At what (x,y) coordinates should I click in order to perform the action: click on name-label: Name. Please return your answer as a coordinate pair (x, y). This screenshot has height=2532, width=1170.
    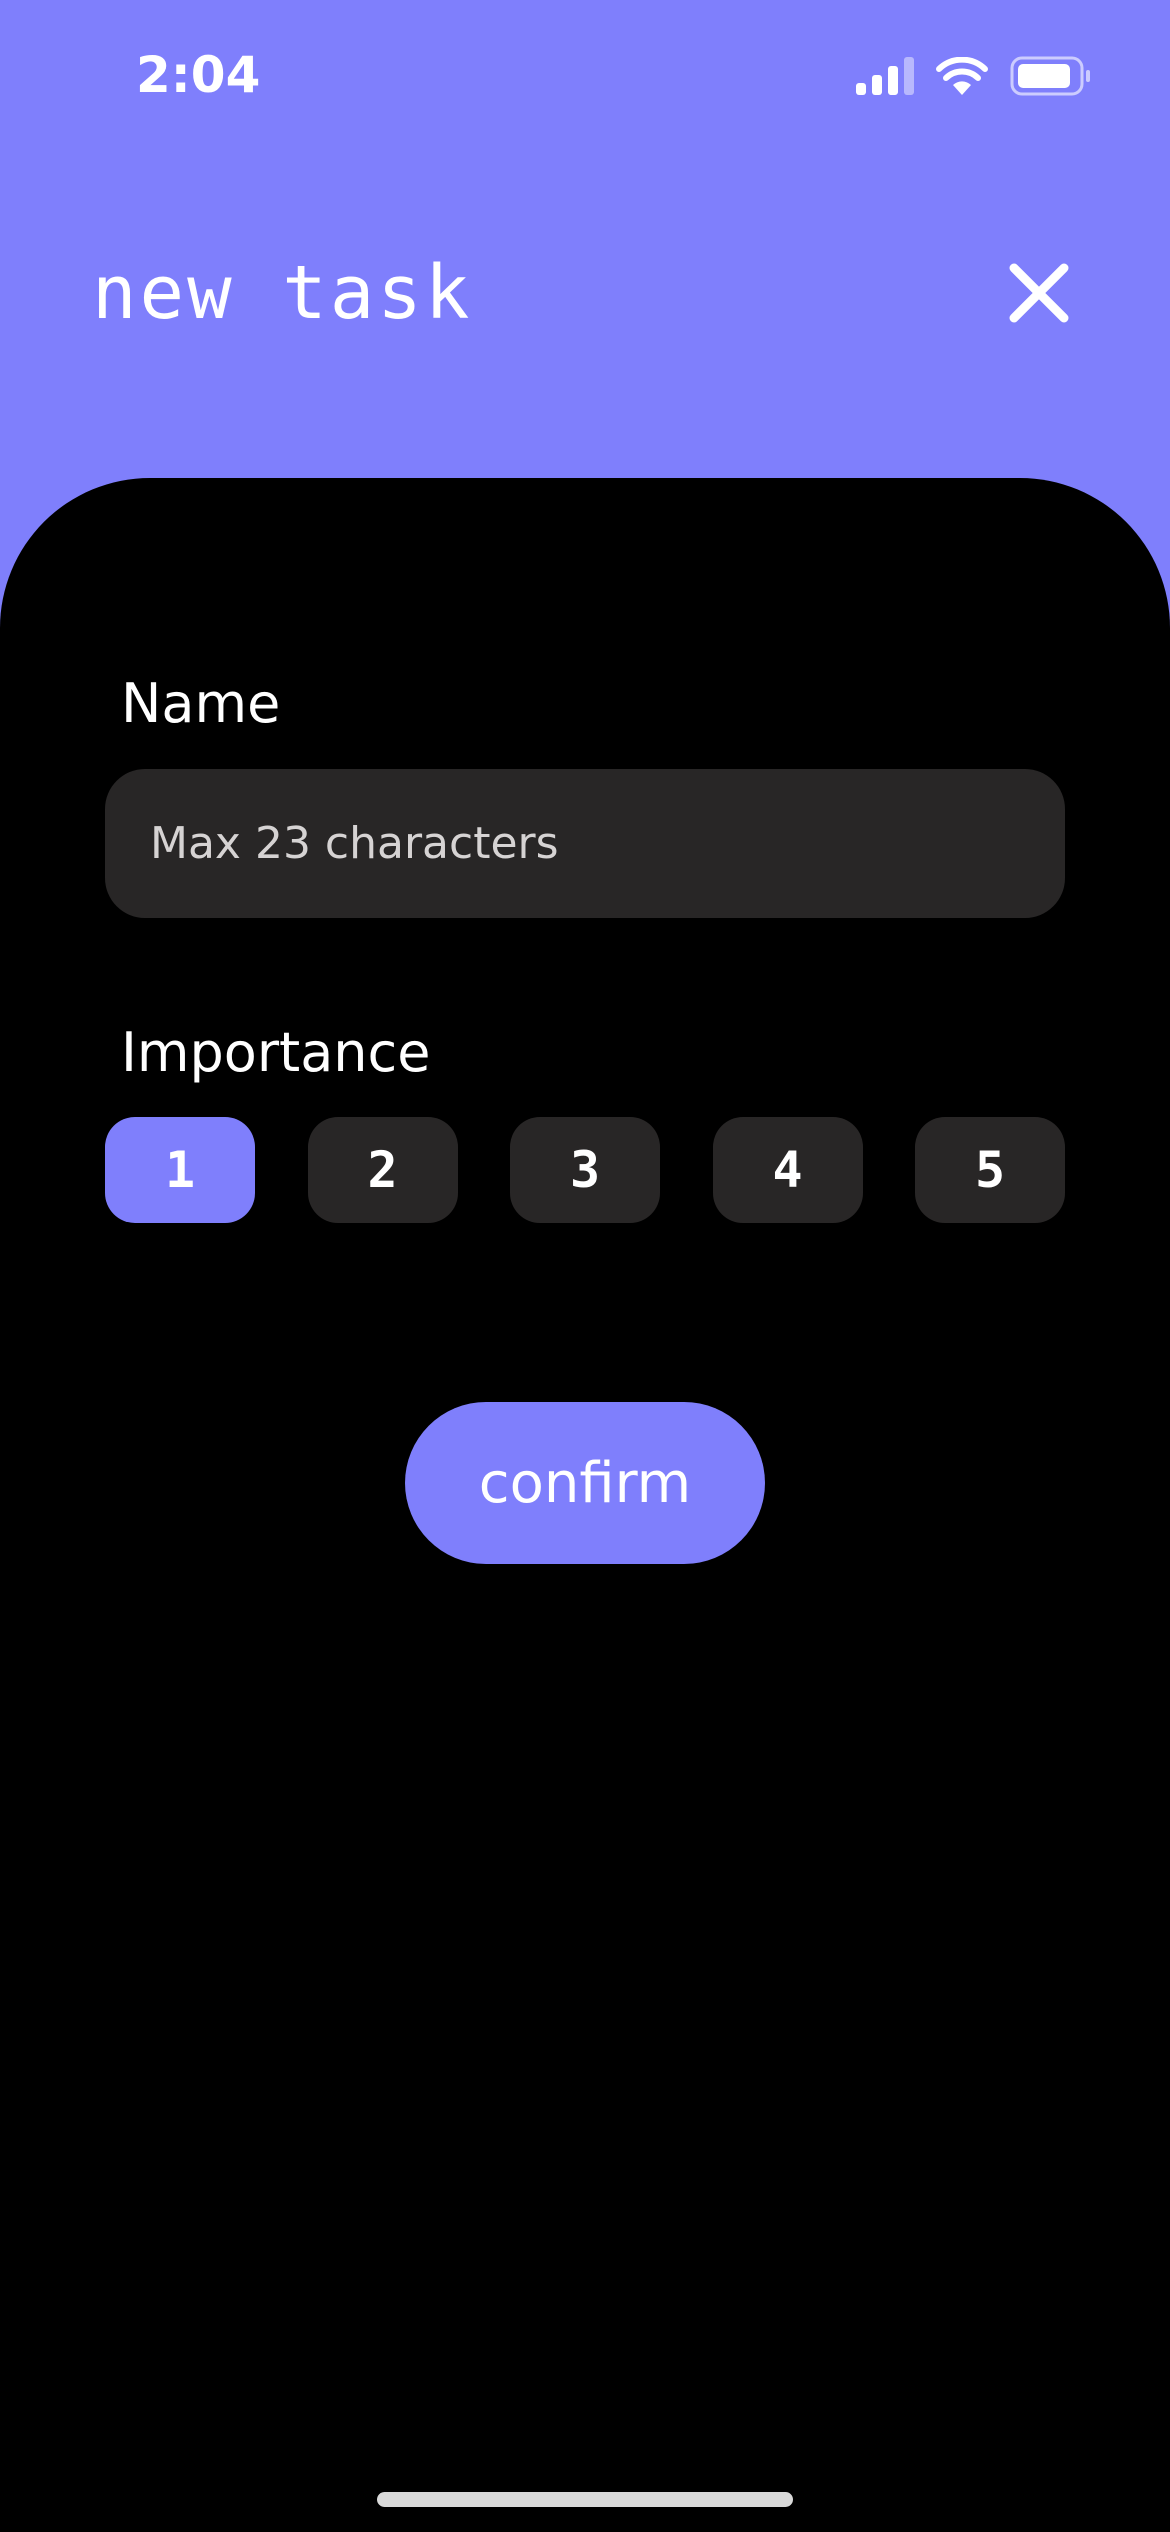
    Looking at the image, I should click on (201, 703).